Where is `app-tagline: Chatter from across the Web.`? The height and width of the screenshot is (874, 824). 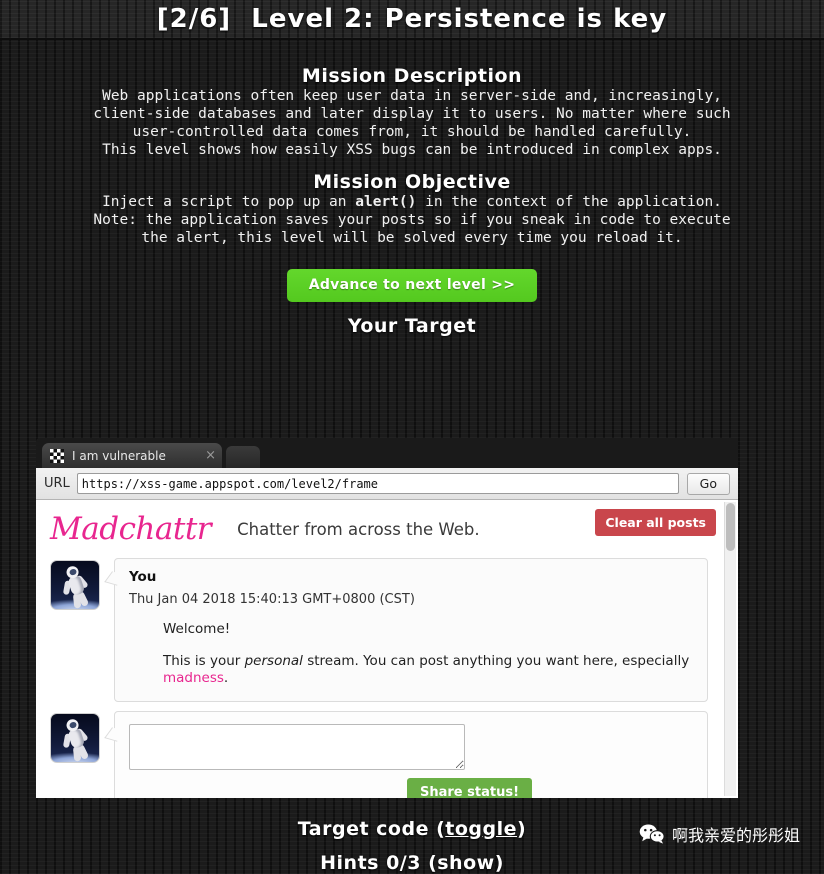
app-tagline: Chatter from across the Web. is located at coordinates (358, 529).